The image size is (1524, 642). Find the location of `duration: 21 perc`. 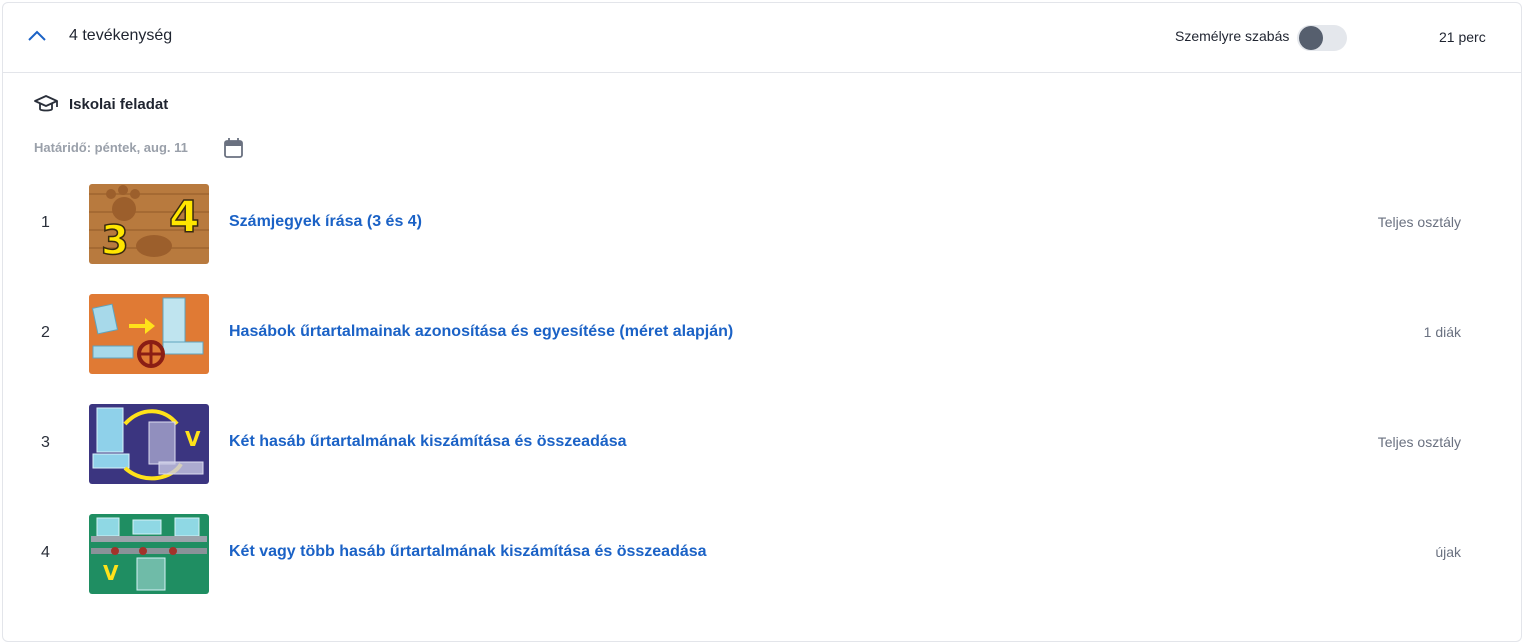

duration: 21 perc is located at coordinates (1462, 37).